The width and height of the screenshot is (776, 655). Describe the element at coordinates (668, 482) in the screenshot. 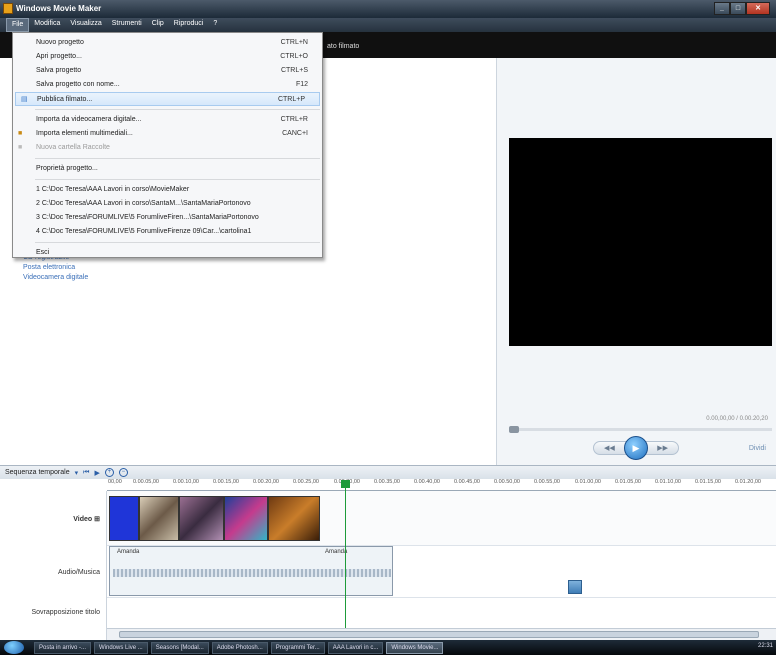

I see `ruler-tick: 0.01.10,00` at that location.